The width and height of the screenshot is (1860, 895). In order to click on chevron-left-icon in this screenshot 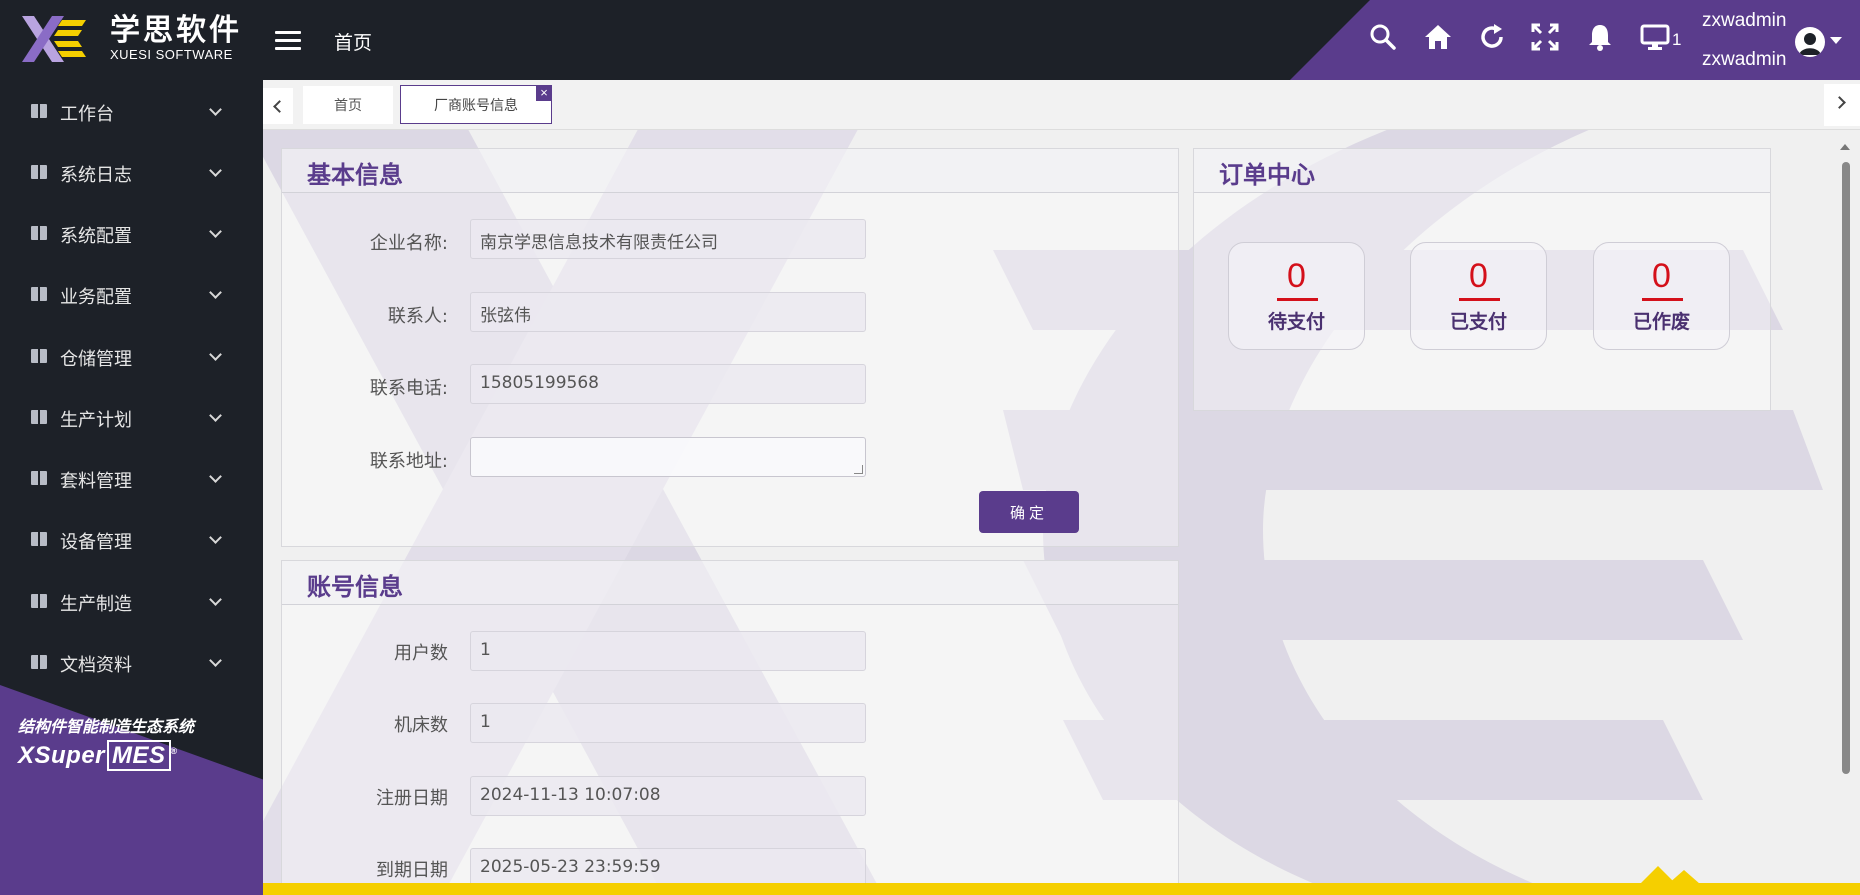, I will do `click(279, 106)`.